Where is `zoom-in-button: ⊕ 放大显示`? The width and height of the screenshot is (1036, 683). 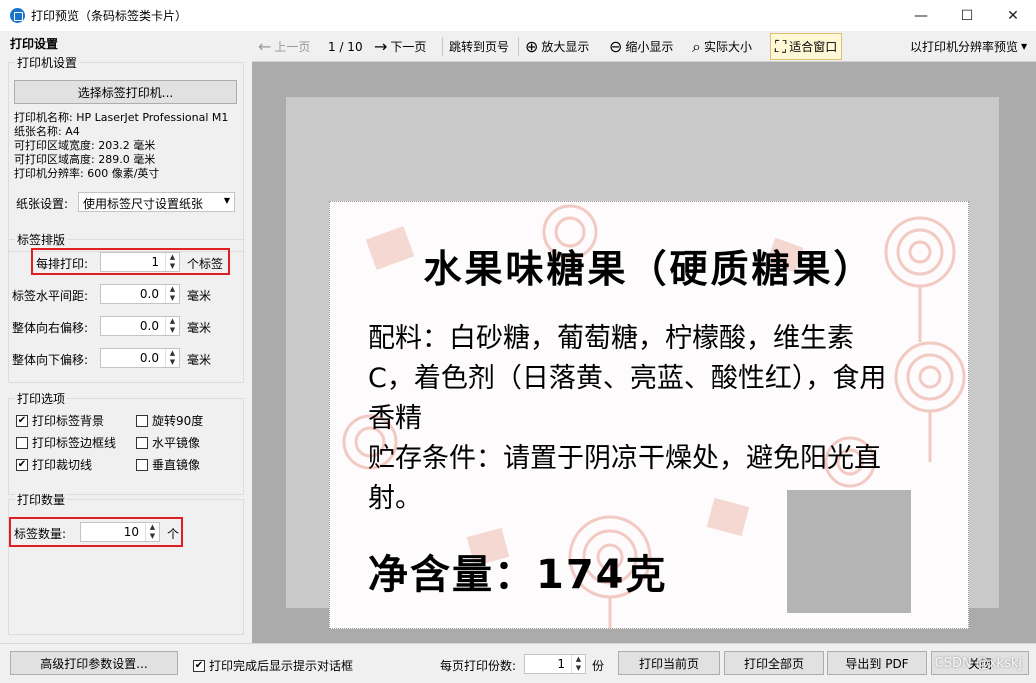 zoom-in-button: ⊕ 放大显示 is located at coordinates (557, 46).